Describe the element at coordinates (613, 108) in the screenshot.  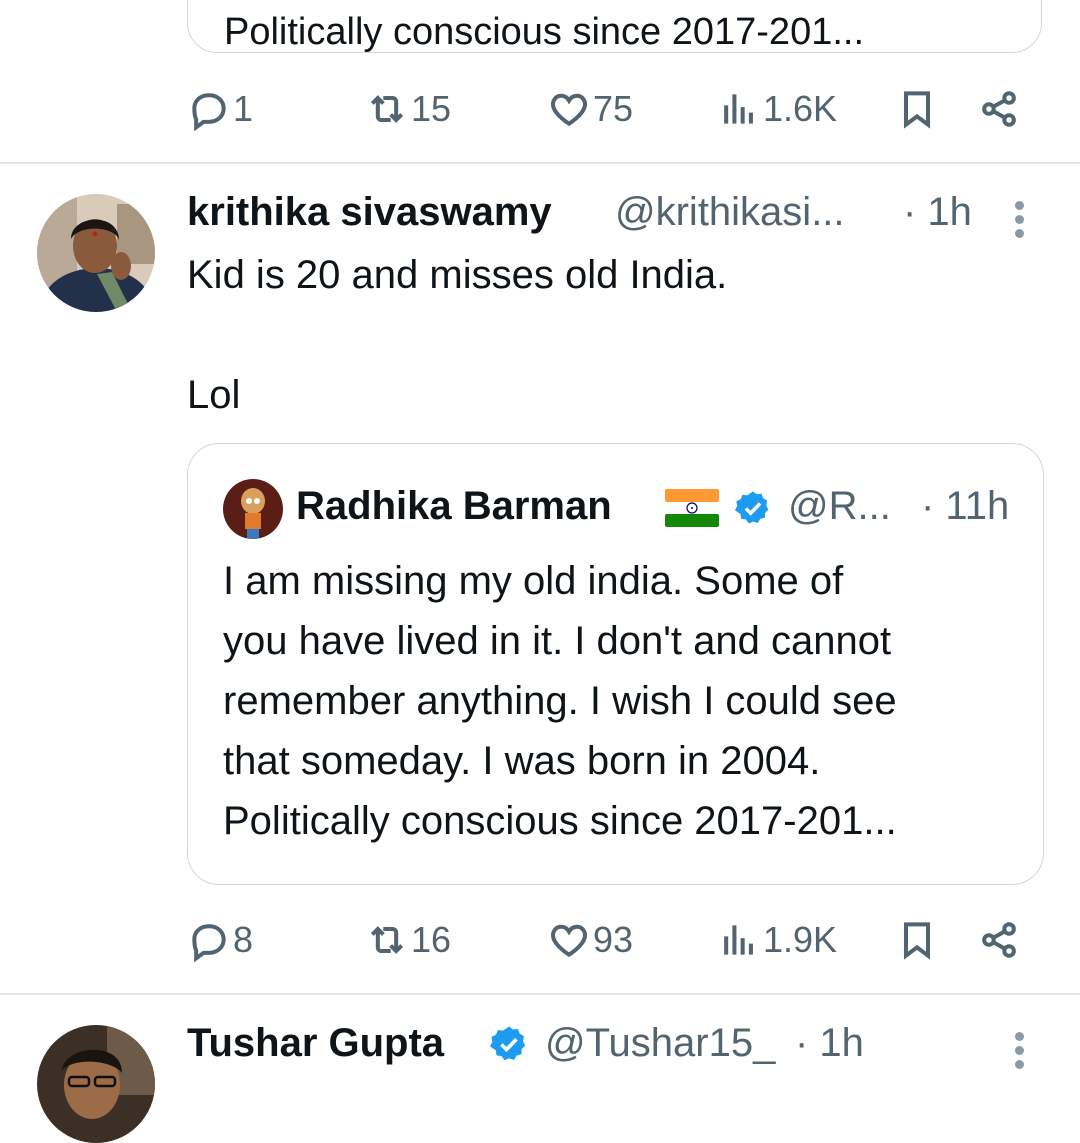
I see `like-count: 75` at that location.